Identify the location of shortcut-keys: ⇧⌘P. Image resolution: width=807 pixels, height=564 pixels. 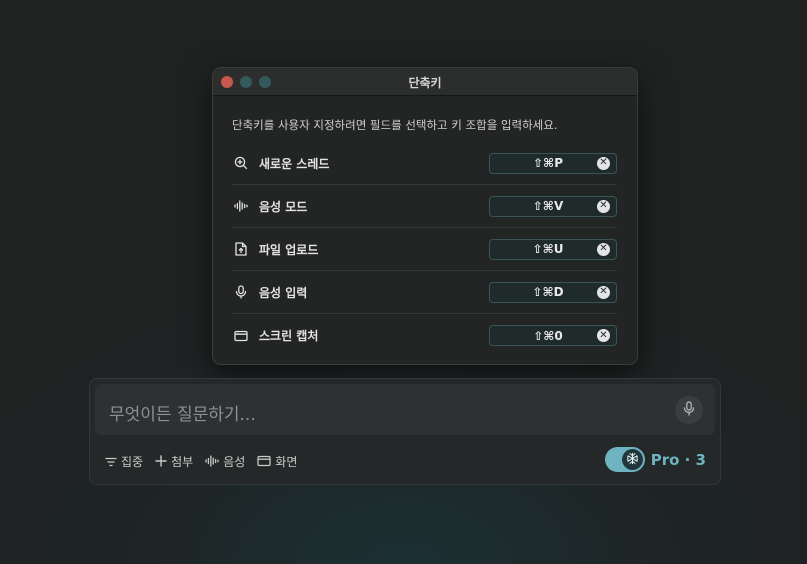
(548, 163).